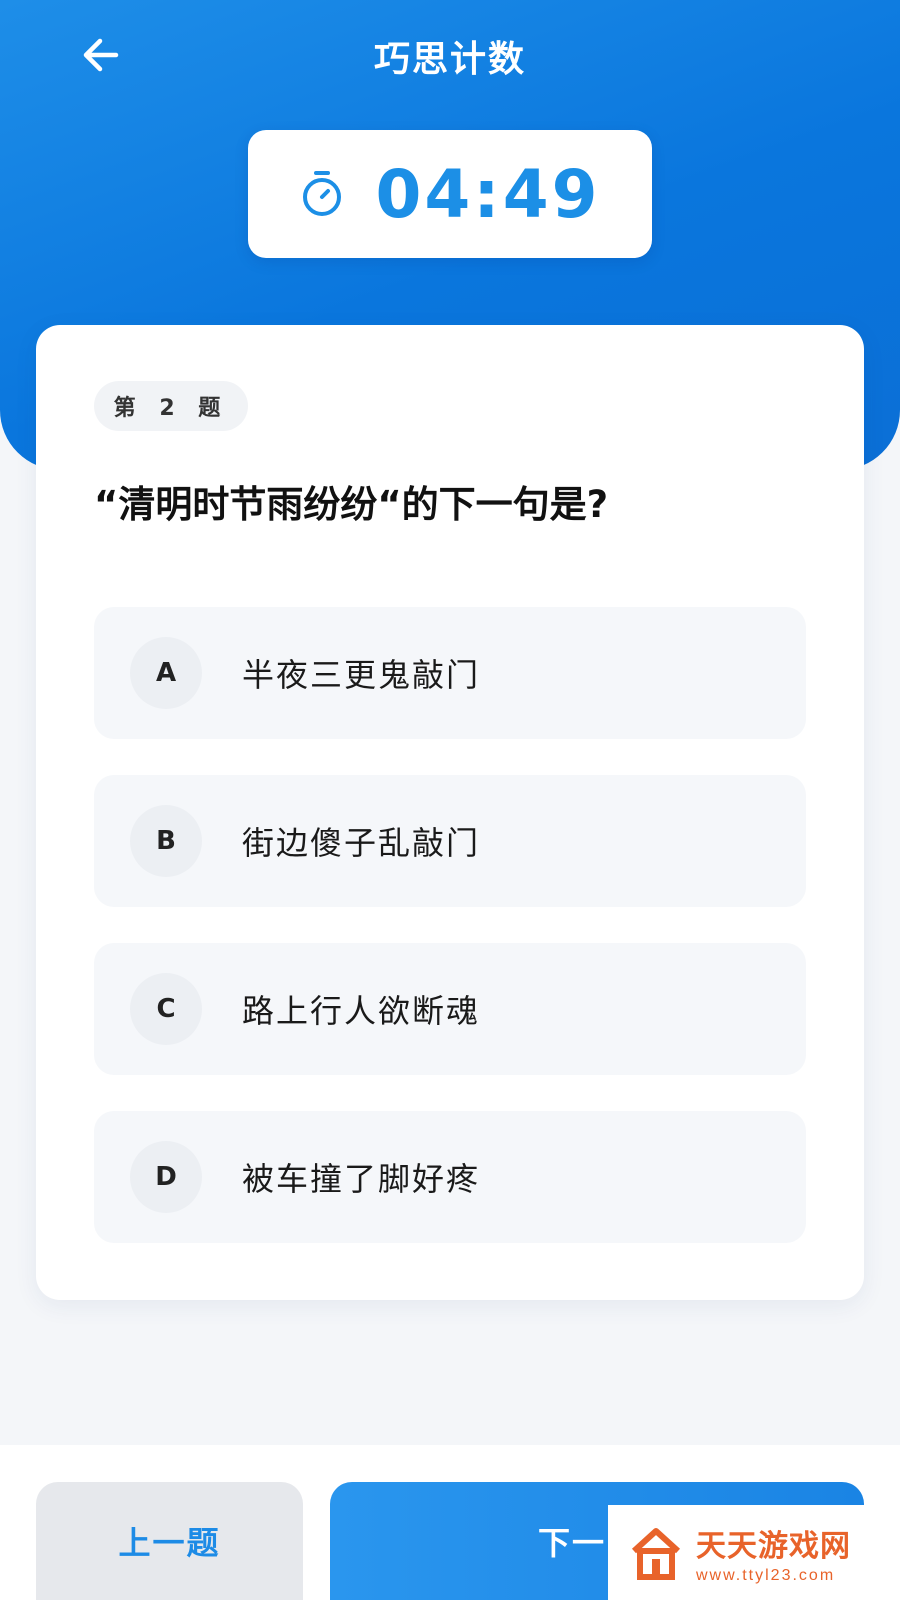 The height and width of the screenshot is (1600, 900). What do you see at coordinates (166, 841) in the screenshot?
I see `option-letter: B` at bounding box center [166, 841].